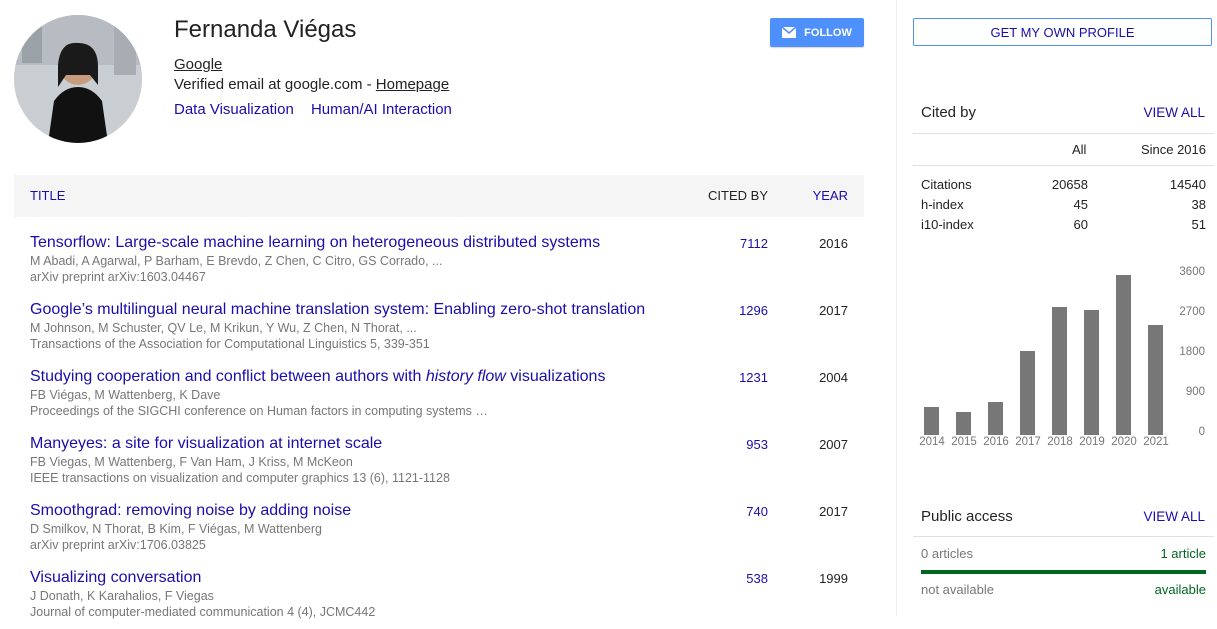 Image resolution: width=1217 pixels, height=629 pixels. Describe the element at coordinates (1028, 442) in the screenshot. I see `chart-x-tick-label: 2017` at that location.